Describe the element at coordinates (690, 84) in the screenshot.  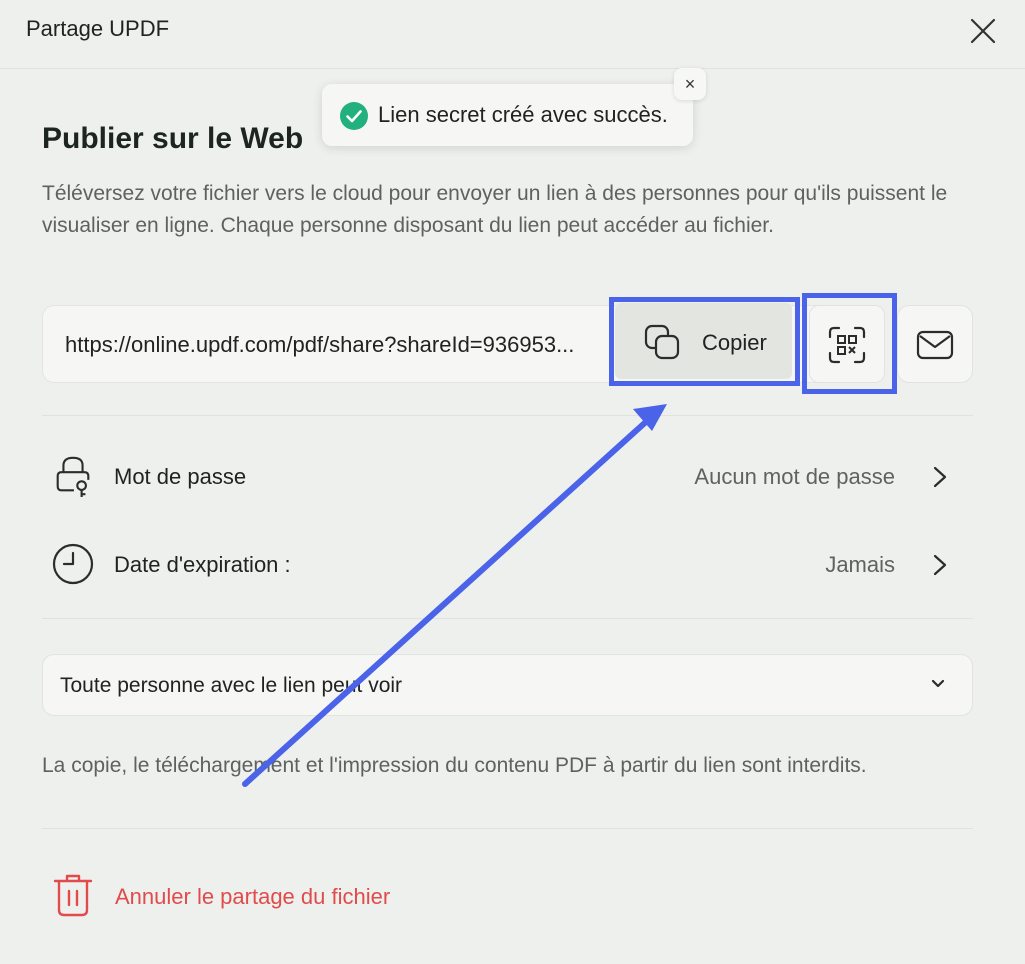
I see `toast-close-button: ×` at that location.